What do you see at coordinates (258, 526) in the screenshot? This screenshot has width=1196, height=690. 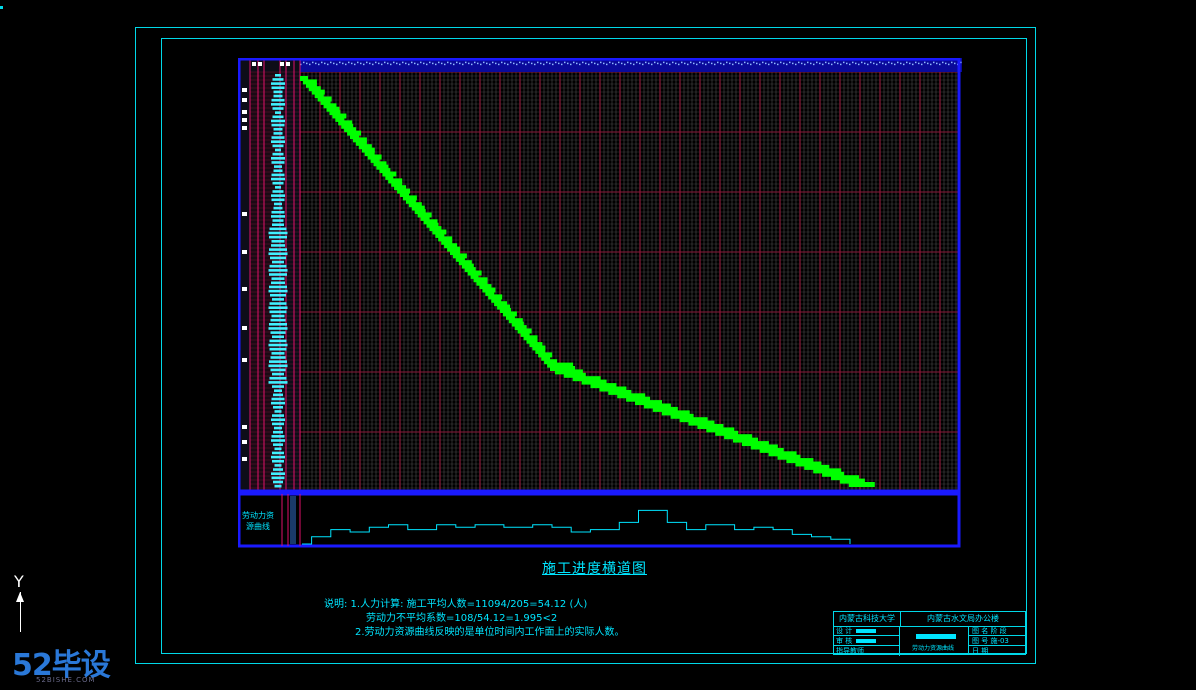 I see `resource-label-line2: 源曲线` at bounding box center [258, 526].